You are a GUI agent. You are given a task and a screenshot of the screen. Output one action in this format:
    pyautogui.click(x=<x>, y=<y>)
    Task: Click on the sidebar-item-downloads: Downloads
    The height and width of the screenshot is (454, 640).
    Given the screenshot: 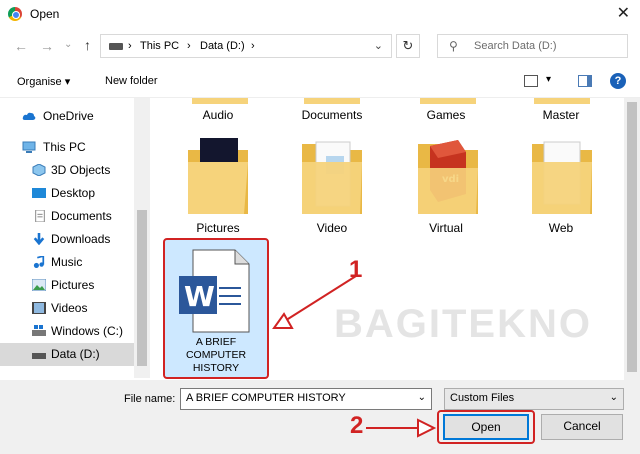 What is the action you would take?
    pyautogui.click(x=67, y=239)
    